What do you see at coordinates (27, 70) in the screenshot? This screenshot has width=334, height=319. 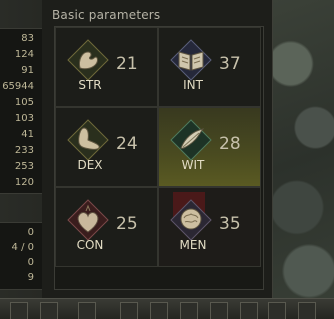 I see `stat-value: 91` at bounding box center [27, 70].